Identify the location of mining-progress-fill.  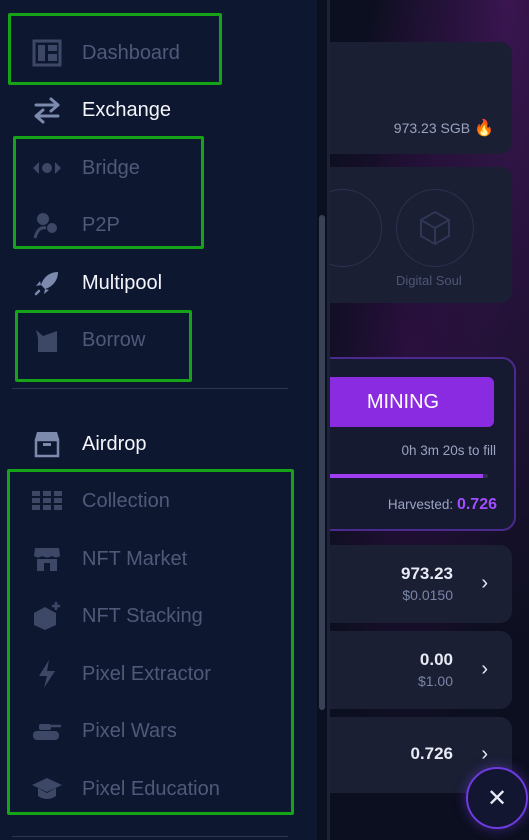
(397, 476).